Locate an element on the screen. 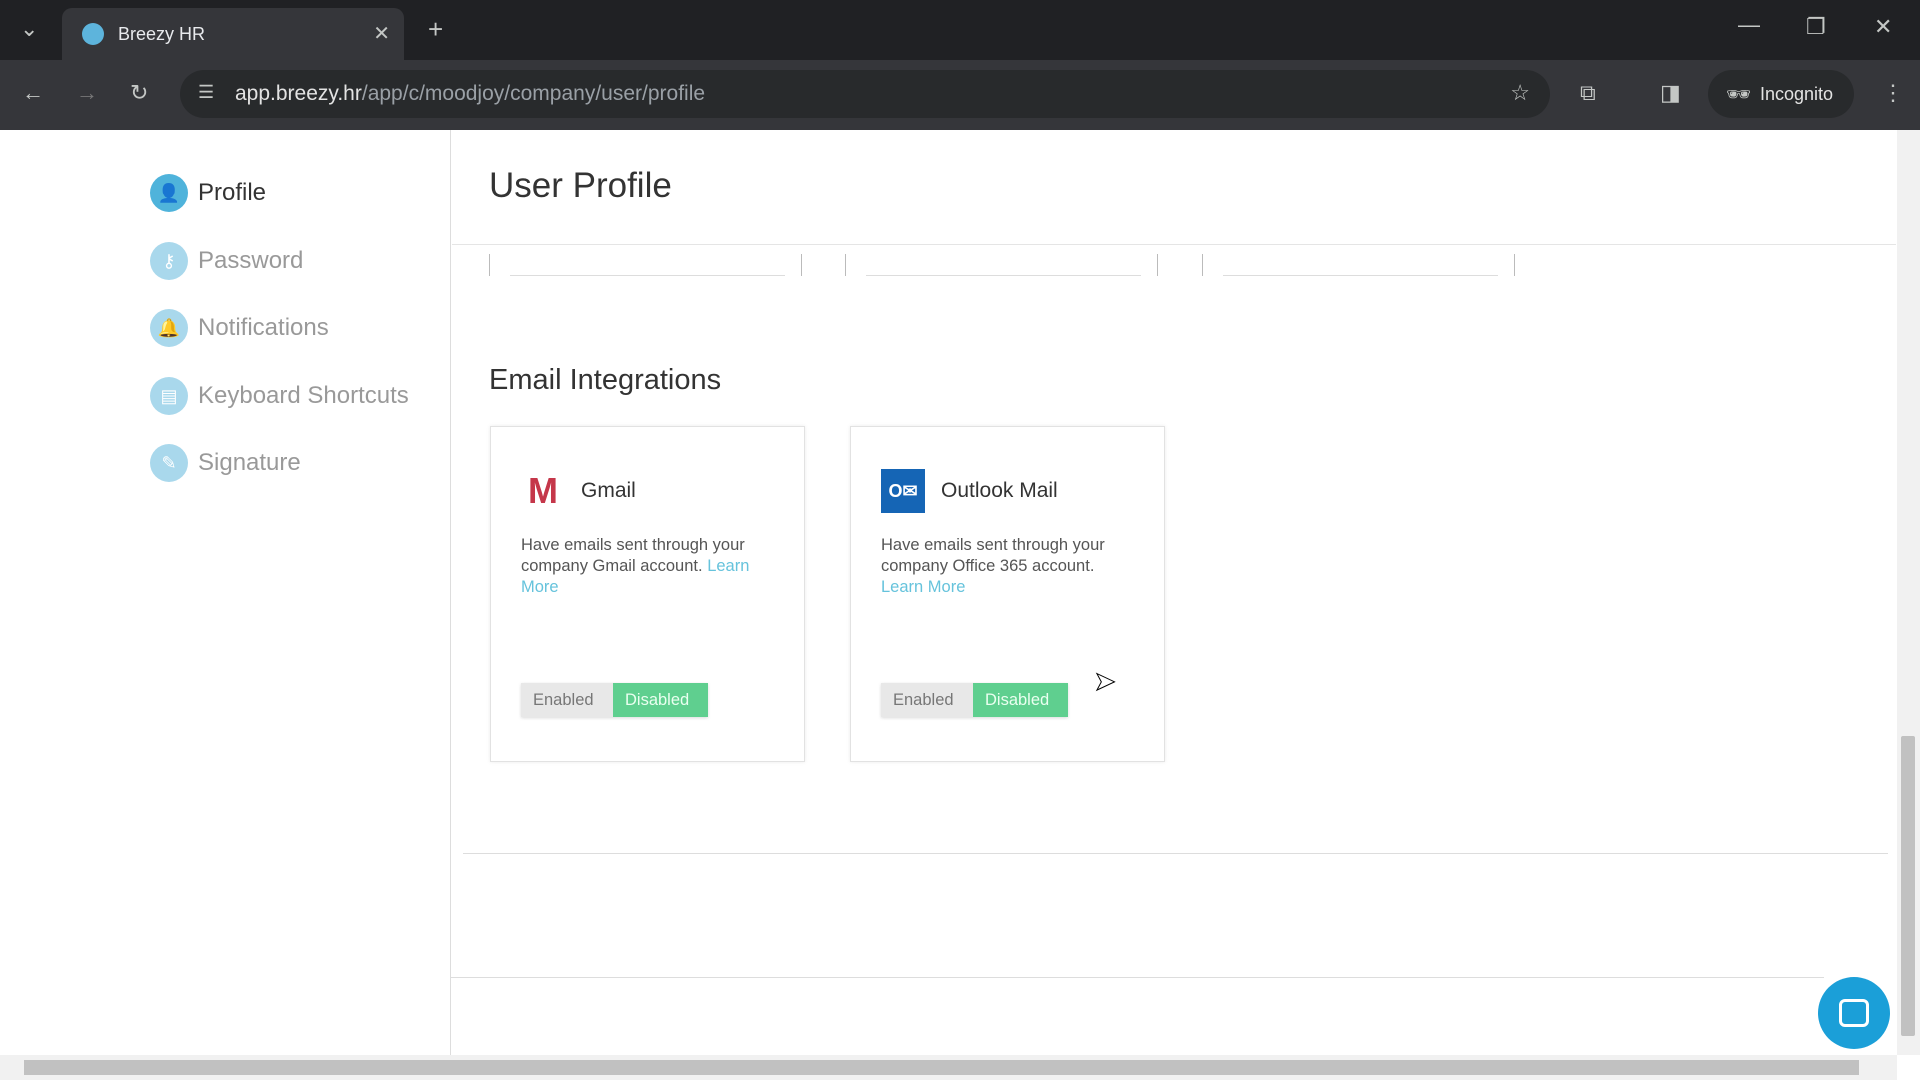 Image resolution: width=1920 pixels, height=1080 pixels. url-host: app.breezy.hr is located at coordinates (298, 93).